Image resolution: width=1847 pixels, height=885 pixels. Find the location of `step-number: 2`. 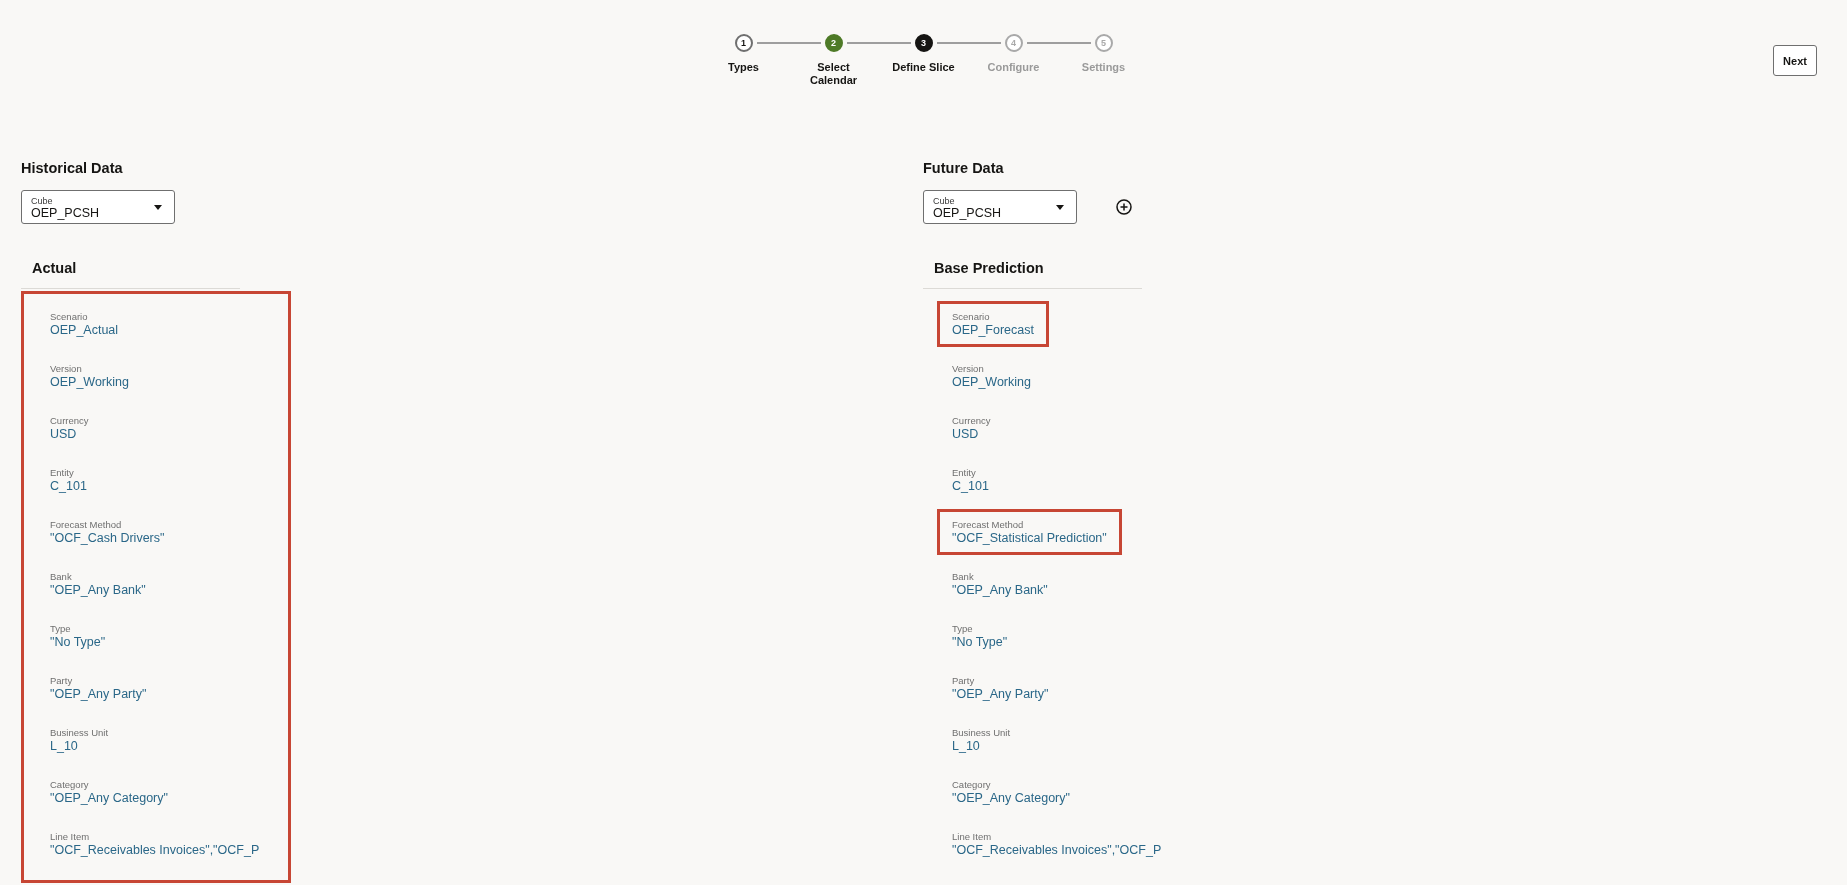

step-number: 2 is located at coordinates (833, 43).